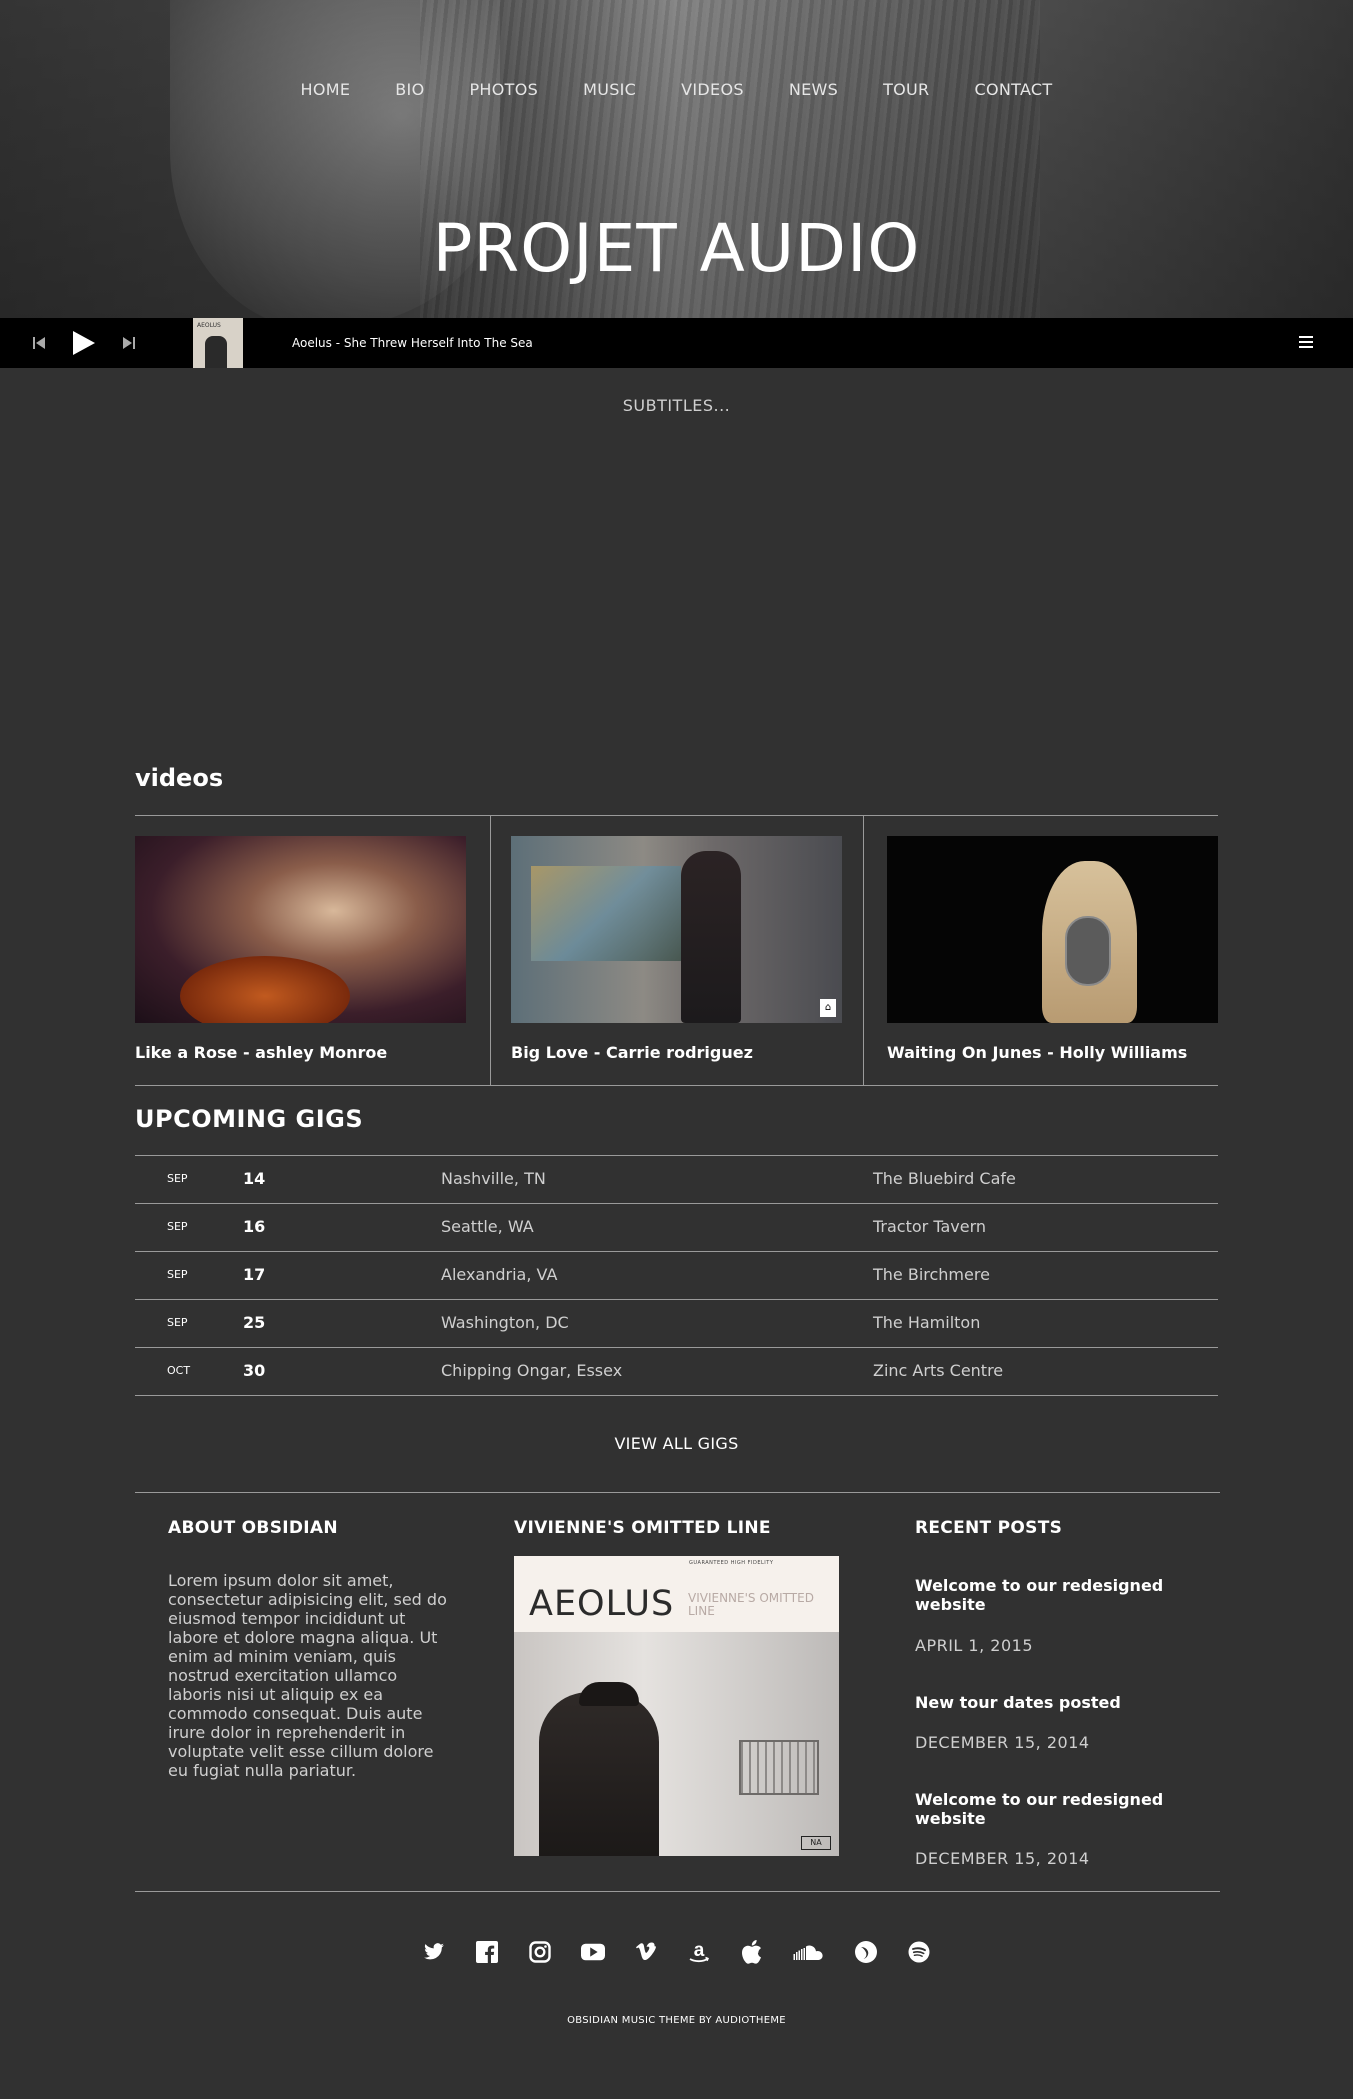 The width and height of the screenshot is (1353, 2099). Describe the element at coordinates (944, 1178) in the screenshot. I see `gig-venue: The Bluebird Cafe` at that location.